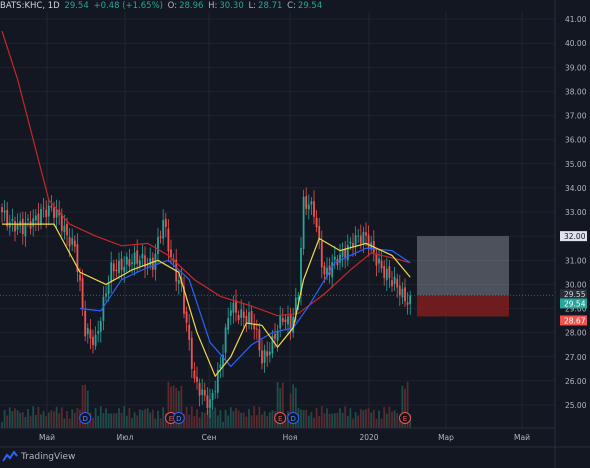  Describe the element at coordinates (270, 6) in the screenshot. I see `low-value: 28.71` at that location.